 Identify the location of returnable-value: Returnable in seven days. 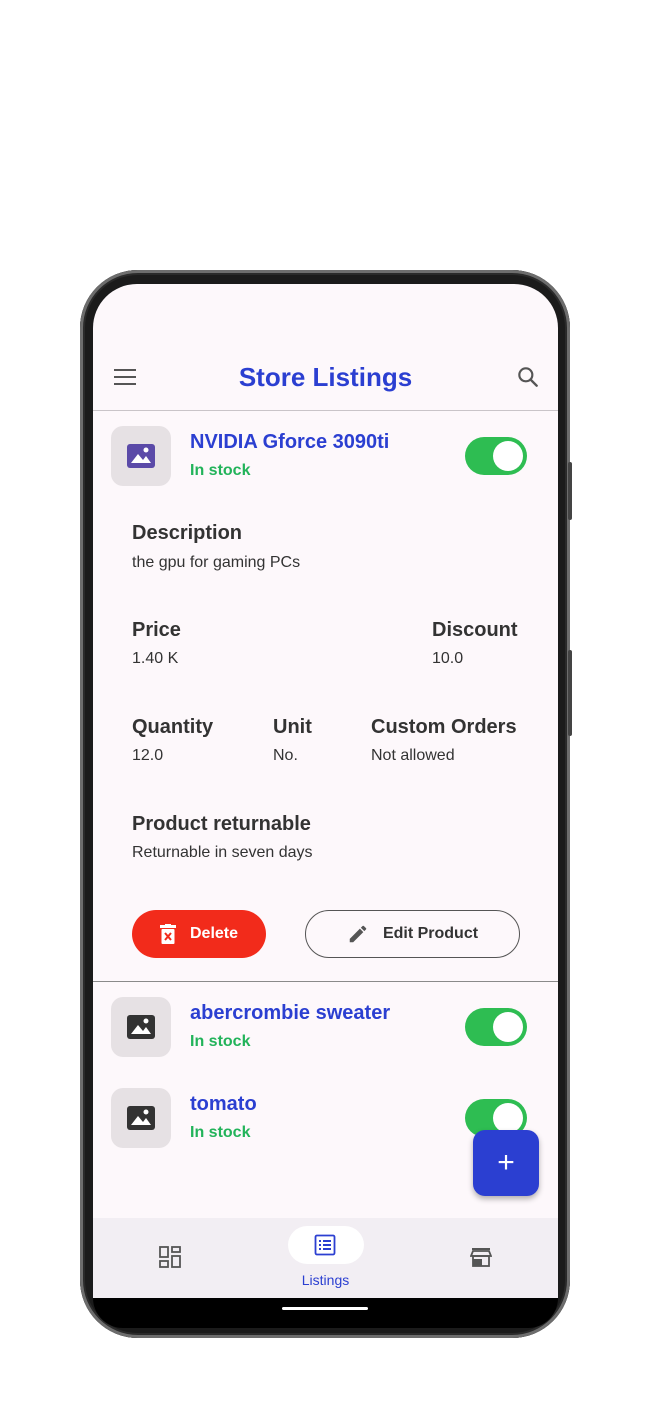
(222, 852).